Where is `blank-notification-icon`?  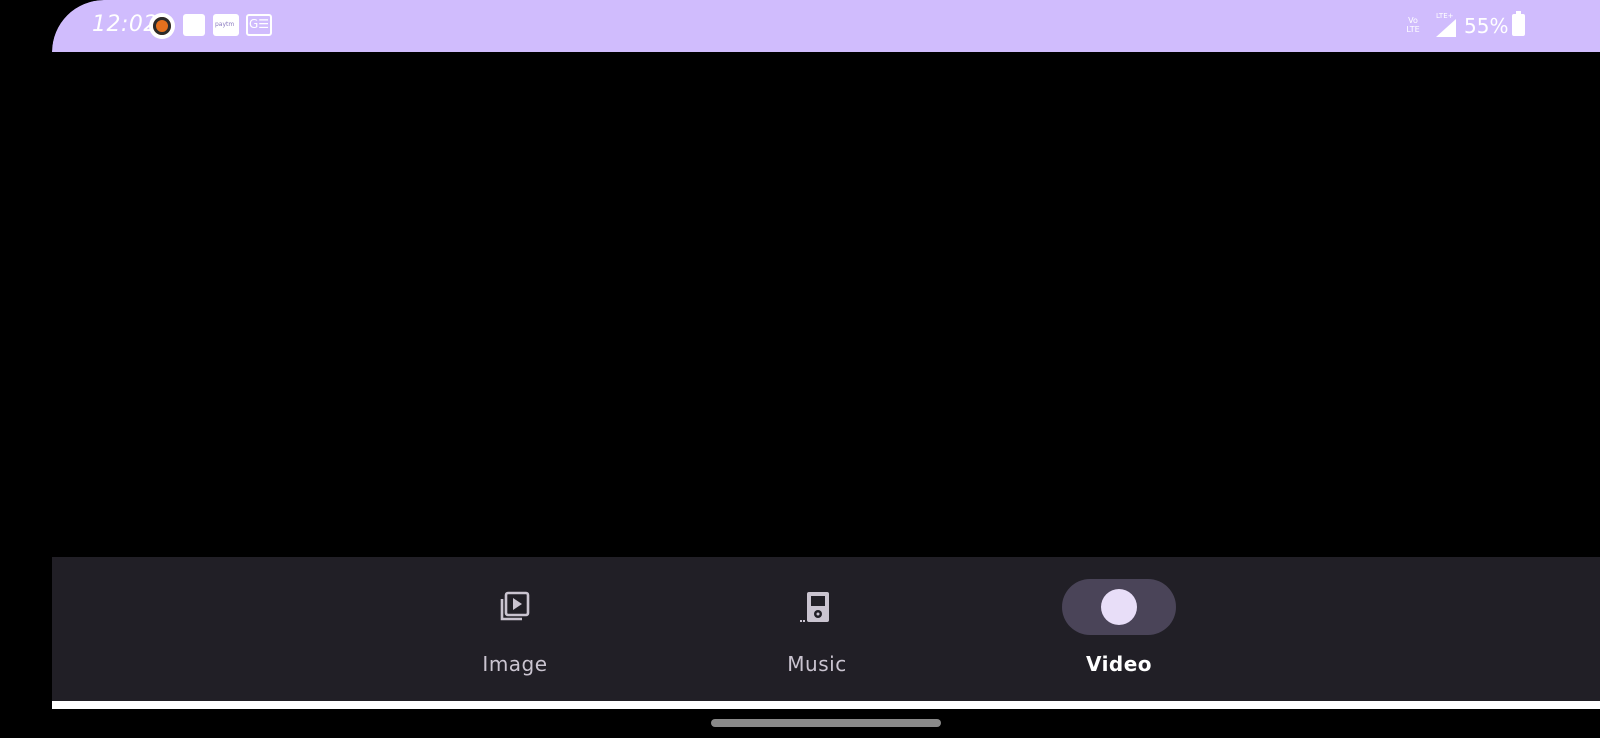
blank-notification-icon is located at coordinates (194, 25).